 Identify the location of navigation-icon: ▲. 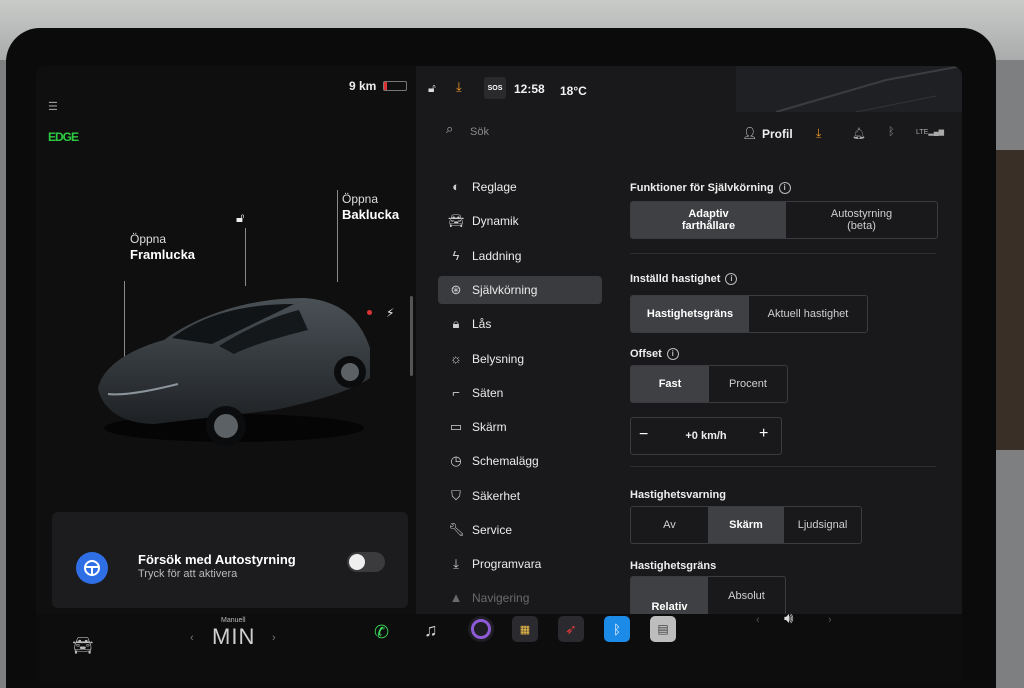
(456, 597).